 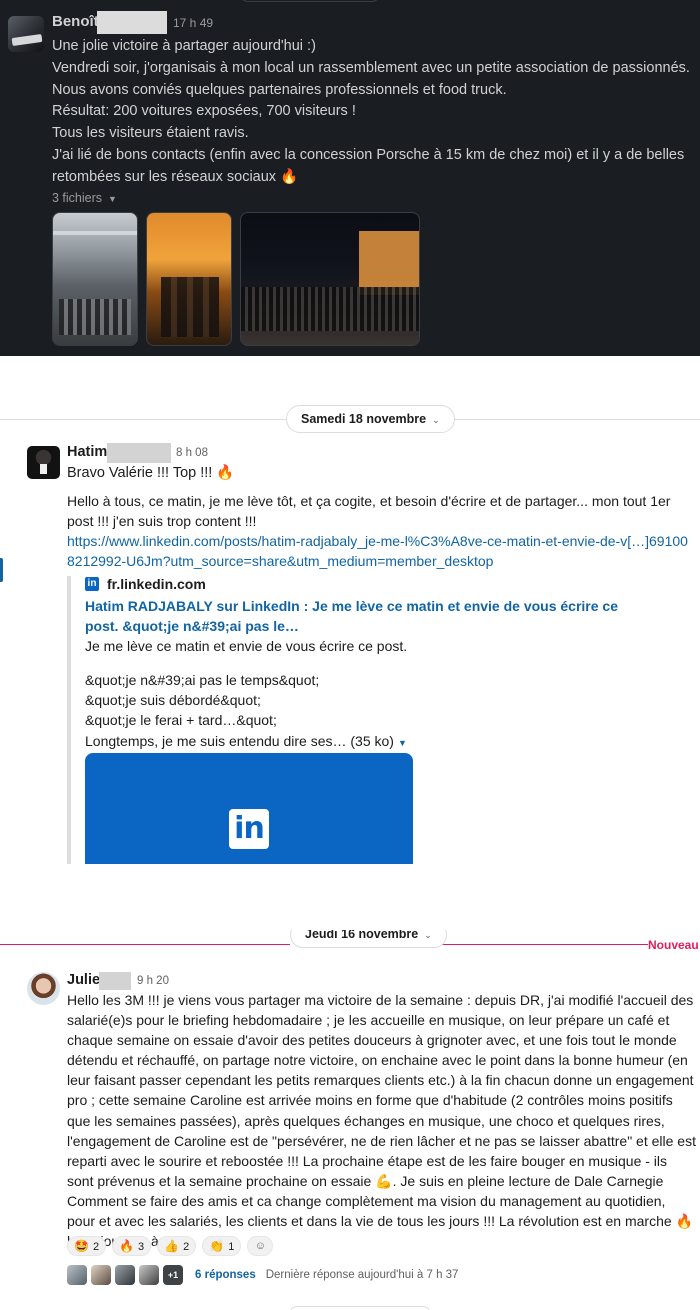 I want to click on date-pill: Samedi 18 novembre ⌄, so click(x=370, y=419).